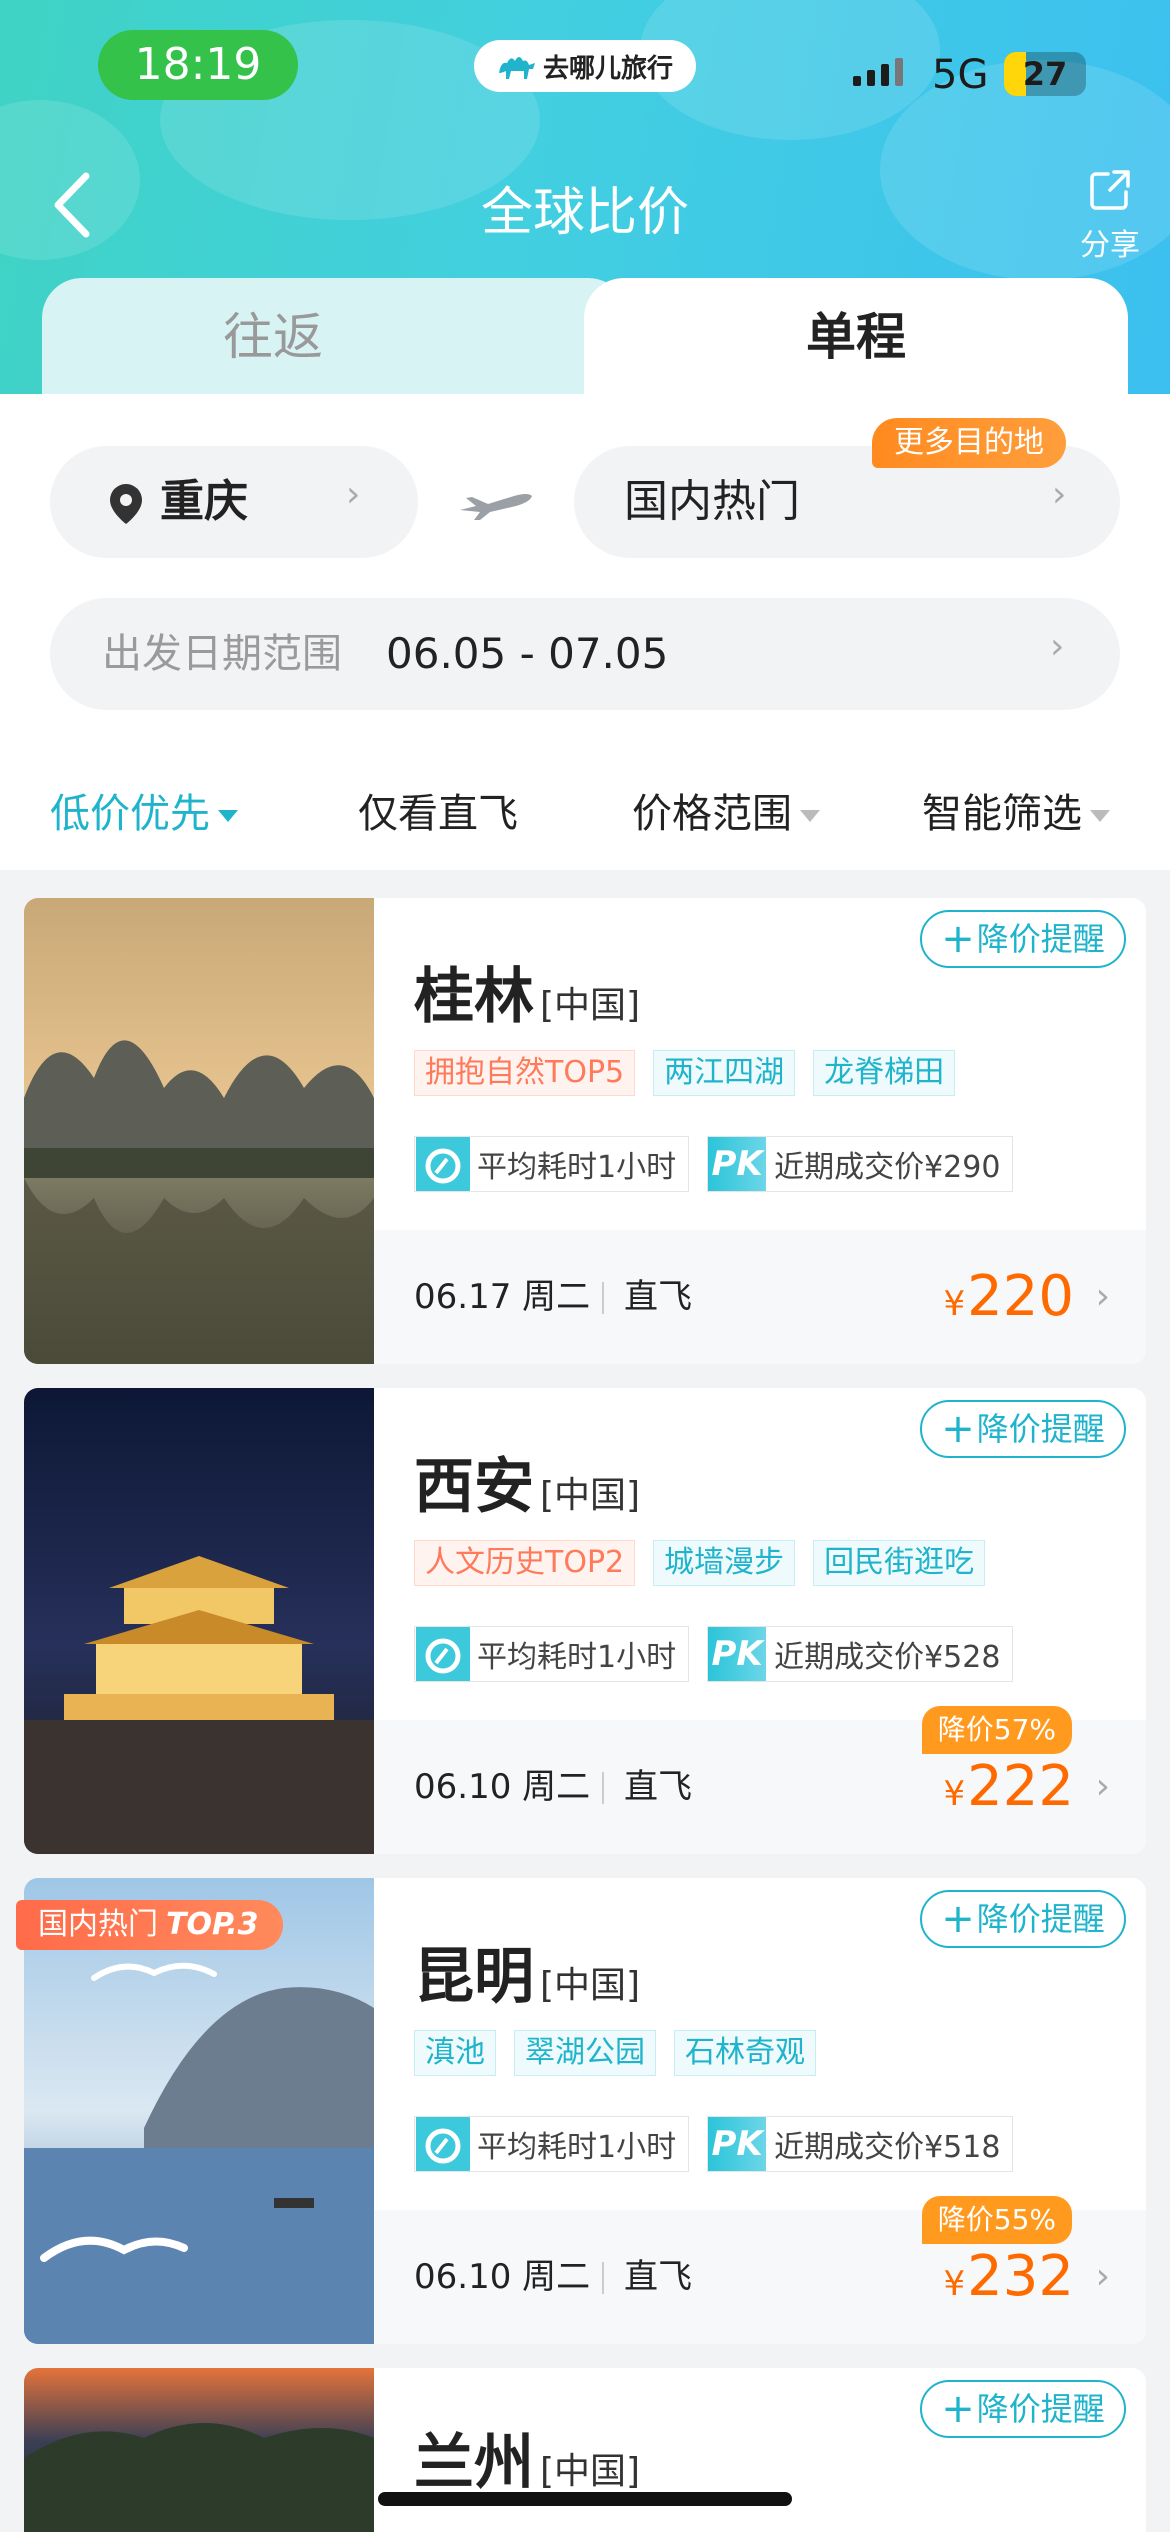  I want to click on date-range-selector: 出发日期范围 06.05 - 07.05 ›, so click(585, 654).